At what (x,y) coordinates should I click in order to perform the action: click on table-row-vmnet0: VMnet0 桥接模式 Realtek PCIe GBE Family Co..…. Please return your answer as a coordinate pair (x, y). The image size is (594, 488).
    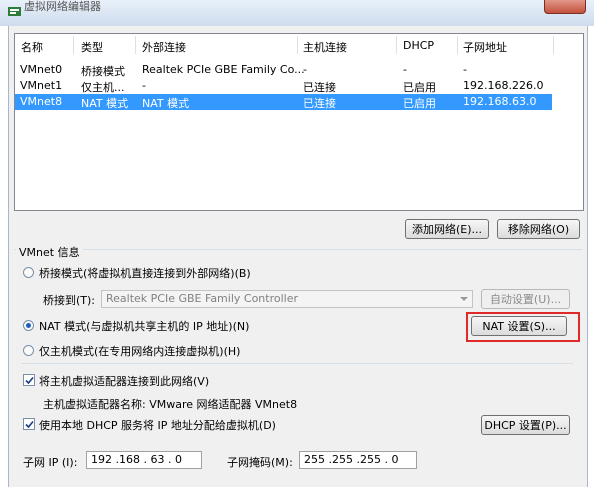
    Looking at the image, I should click on (283, 70).